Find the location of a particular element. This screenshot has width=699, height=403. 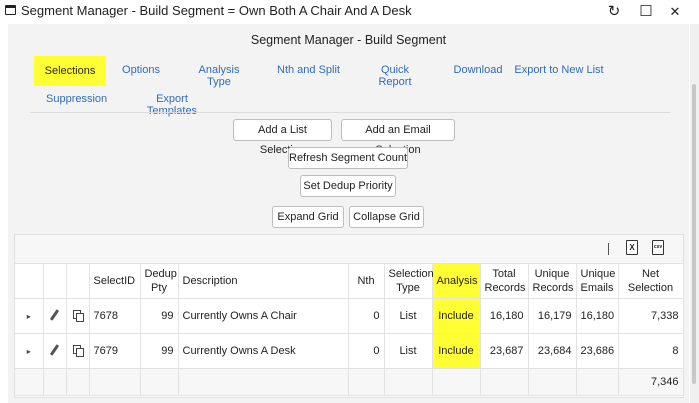

cell-description: Currently Owns A Chair is located at coordinates (263, 316).